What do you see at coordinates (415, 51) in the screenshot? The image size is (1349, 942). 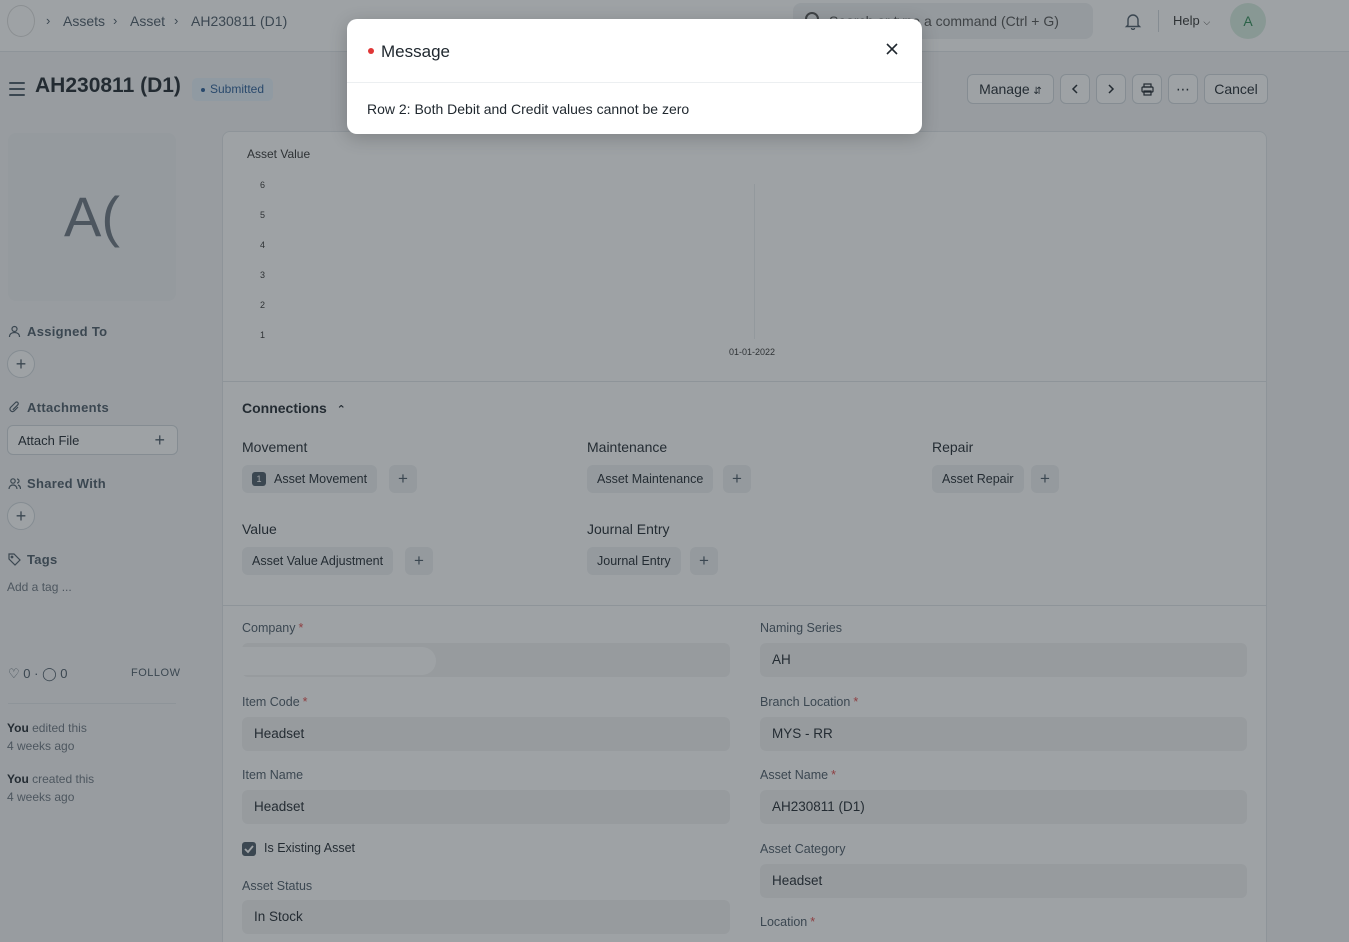 I see `dialog-title: Message` at bounding box center [415, 51].